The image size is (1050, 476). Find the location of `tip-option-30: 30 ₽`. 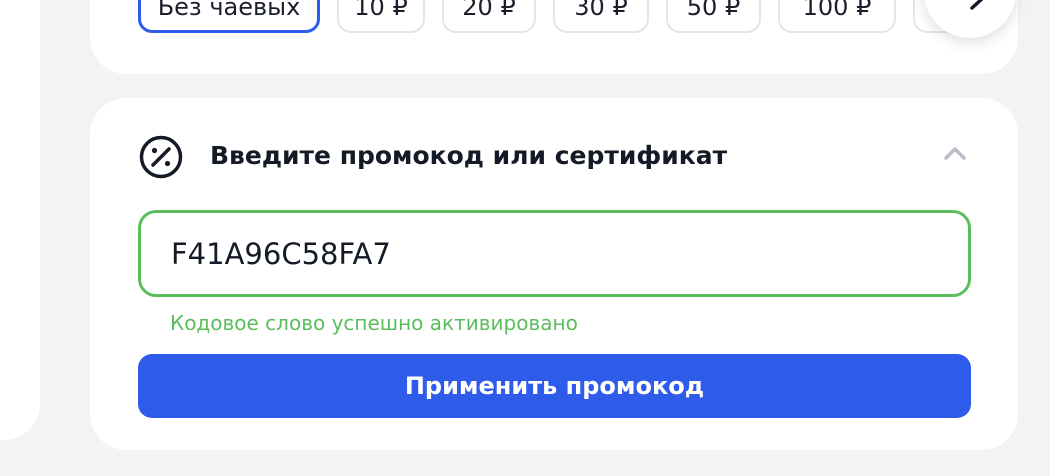

tip-option-30: 30 ₽ is located at coordinates (601, 16).